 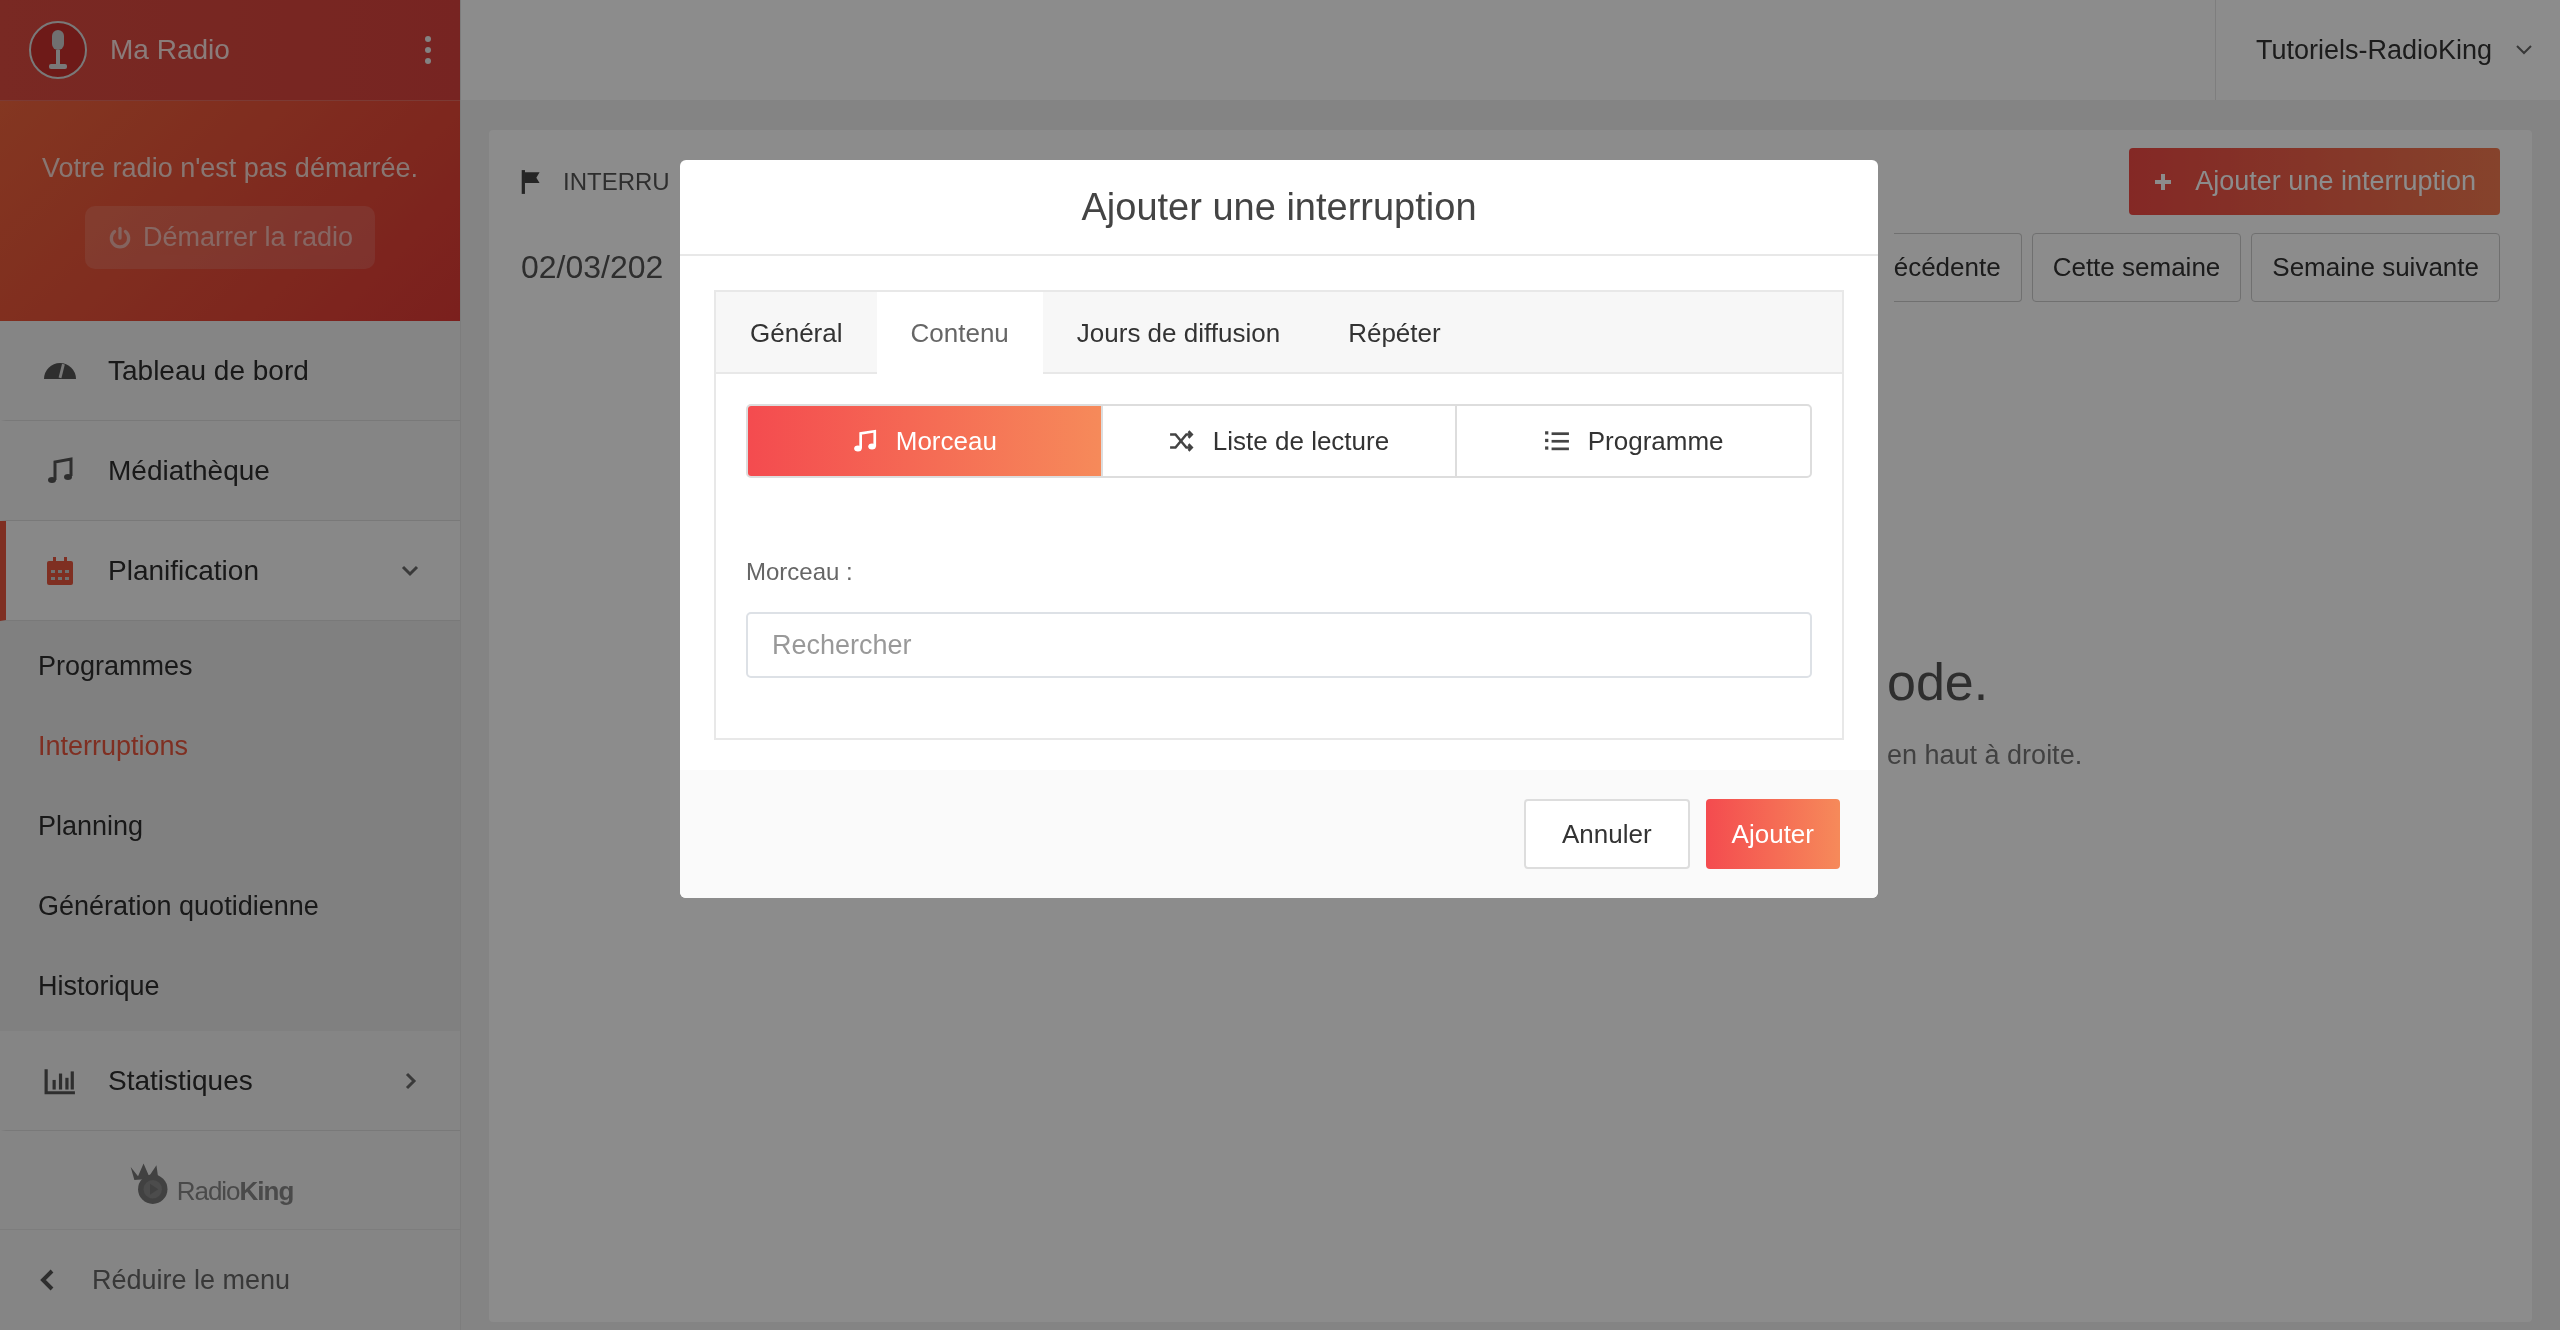 I want to click on submenu-item: Programmes, so click(x=230, y=666).